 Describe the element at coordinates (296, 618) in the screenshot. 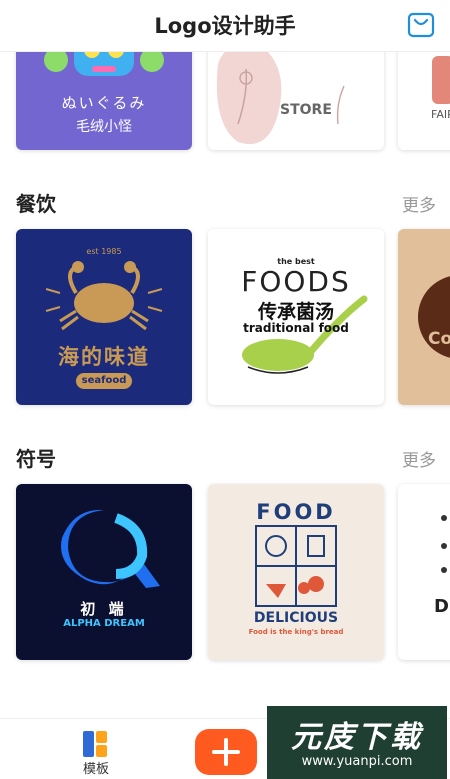

I see `food-bottom-text: DELICIOUS` at that location.